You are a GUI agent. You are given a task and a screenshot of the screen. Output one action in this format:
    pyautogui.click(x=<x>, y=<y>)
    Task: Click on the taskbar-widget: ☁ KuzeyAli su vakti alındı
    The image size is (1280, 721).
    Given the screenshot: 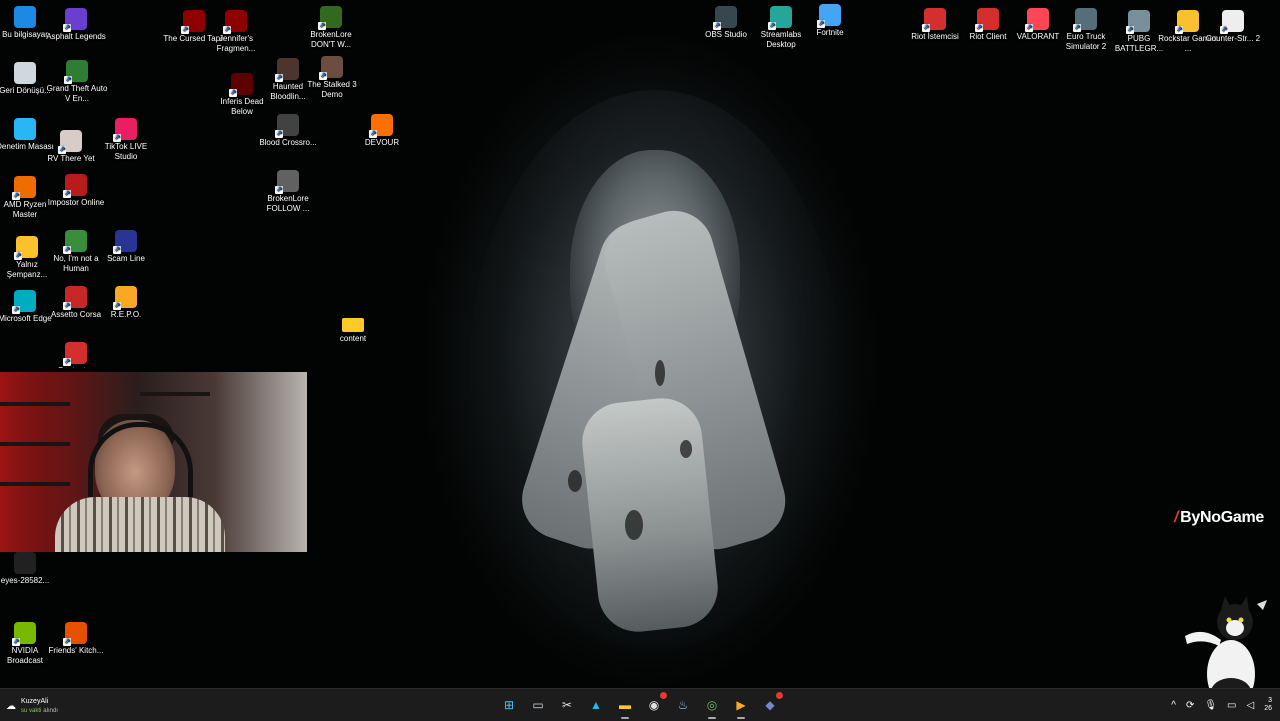 What is the action you would take?
    pyautogui.click(x=32, y=706)
    